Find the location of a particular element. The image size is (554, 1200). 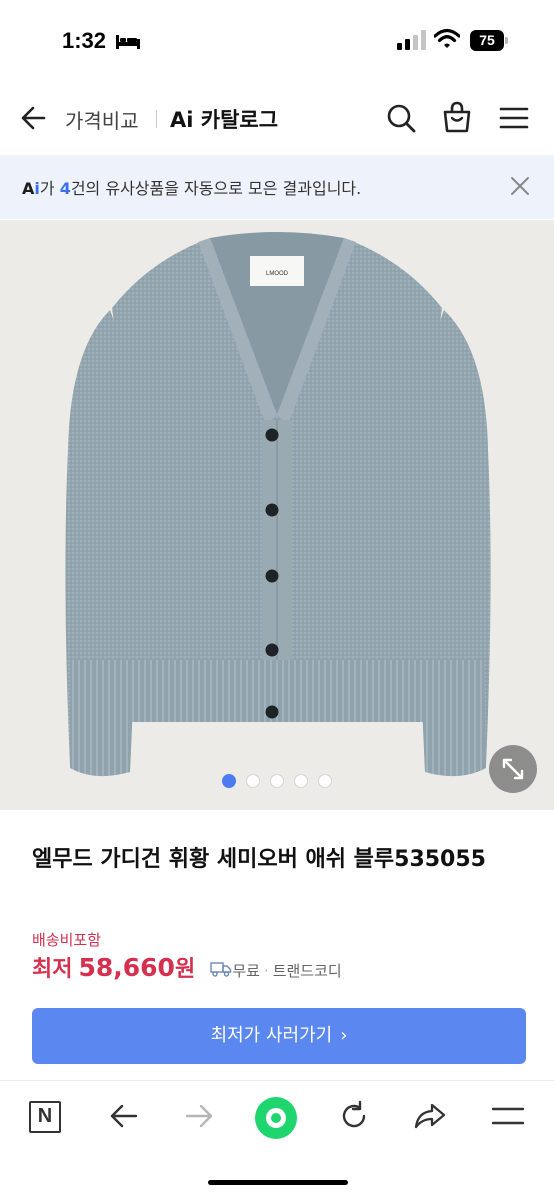

status-time: 1:32 is located at coordinates (84, 40).